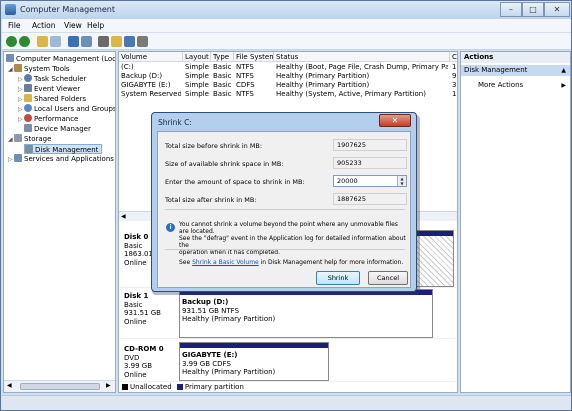 The width and height of the screenshot is (572, 411). Describe the element at coordinates (230, 252) in the screenshot. I see `info-line: operation when it has completed.` at that location.